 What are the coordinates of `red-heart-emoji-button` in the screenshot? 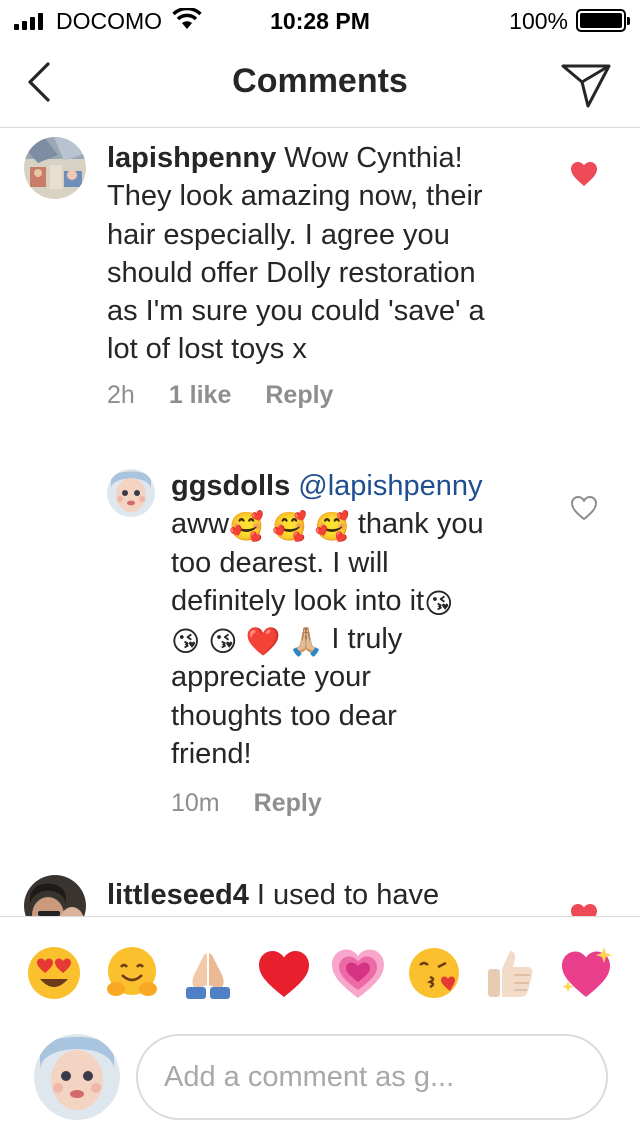 It's located at (284, 973).